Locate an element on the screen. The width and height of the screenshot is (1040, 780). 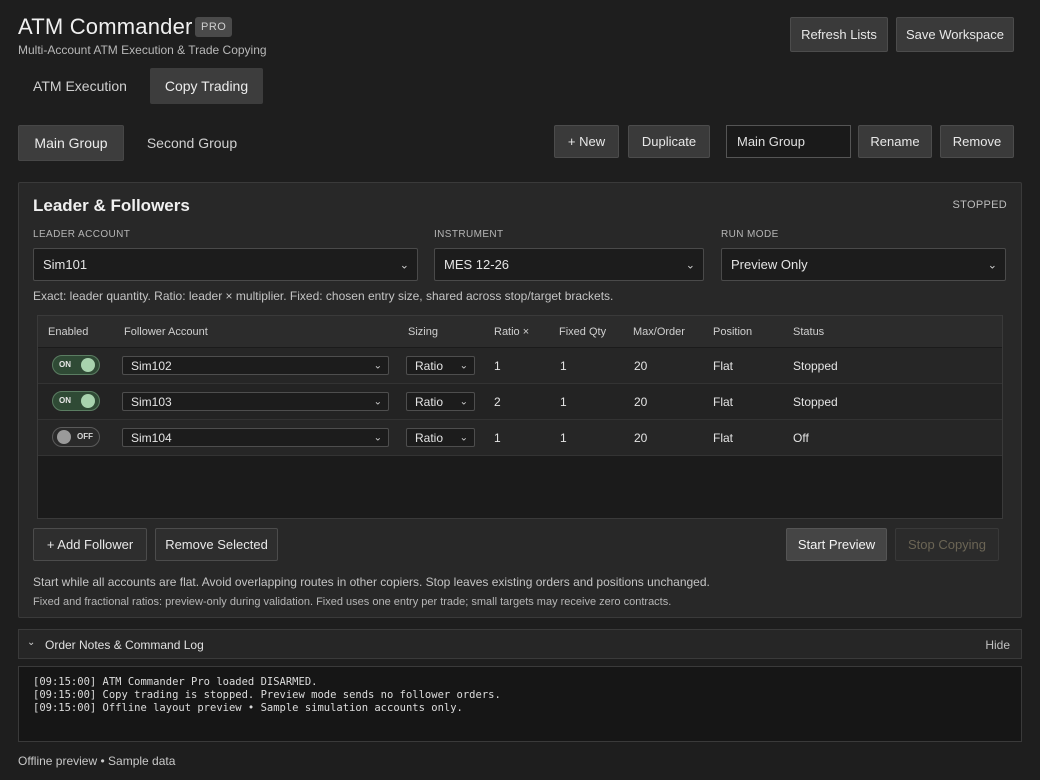
leader-account-value: Sim101 is located at coordinates (65, 264).